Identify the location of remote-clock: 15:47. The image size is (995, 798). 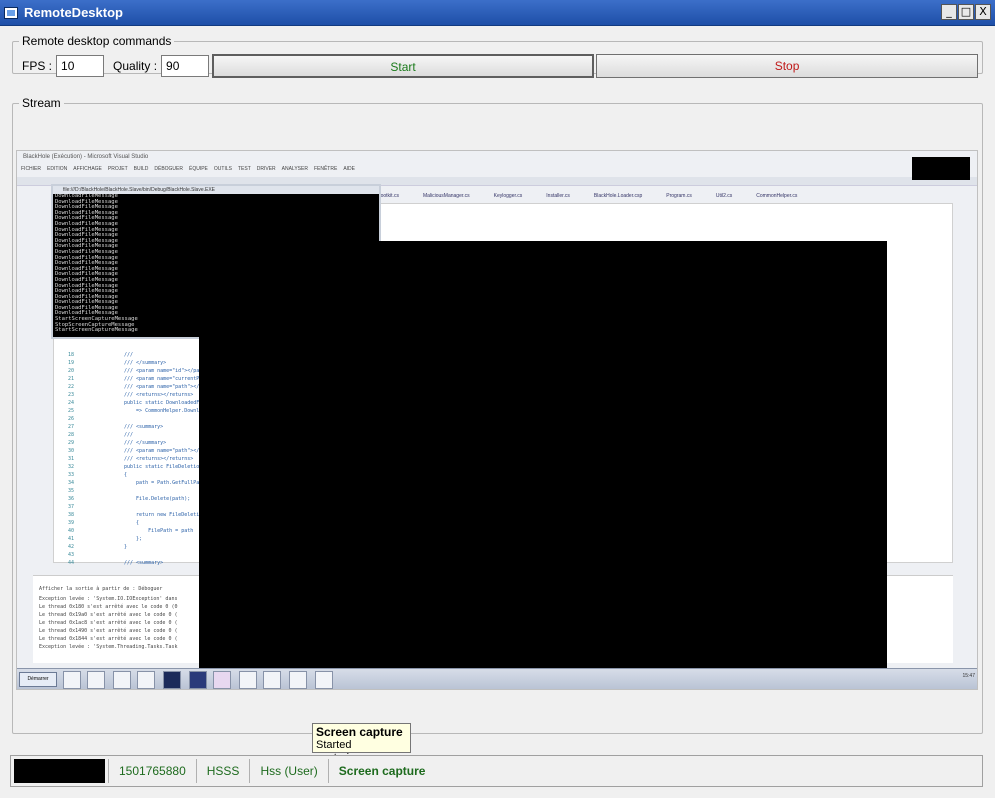
(968, 676).